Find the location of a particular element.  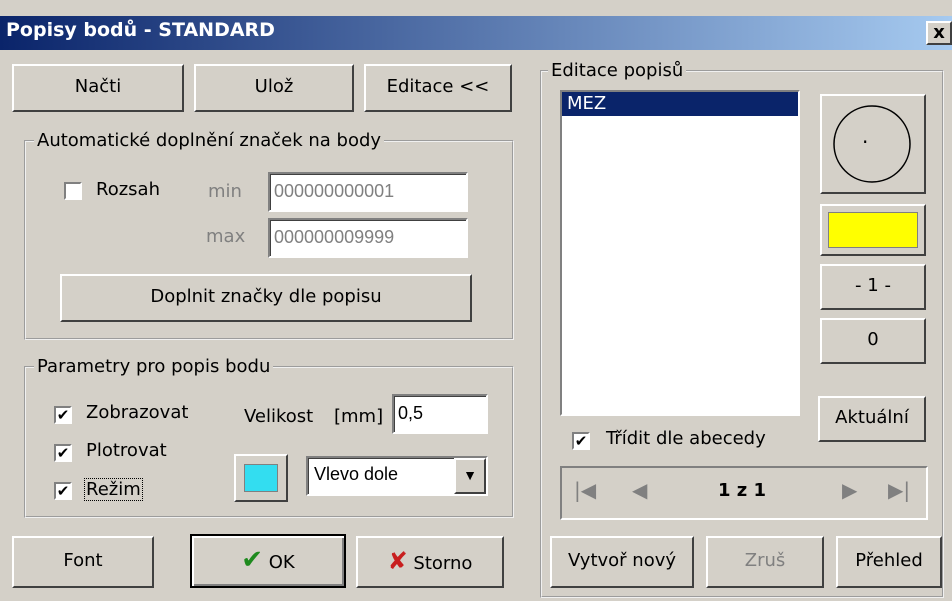

labels-listbox: MEZ is located at coordinates (680, 253).